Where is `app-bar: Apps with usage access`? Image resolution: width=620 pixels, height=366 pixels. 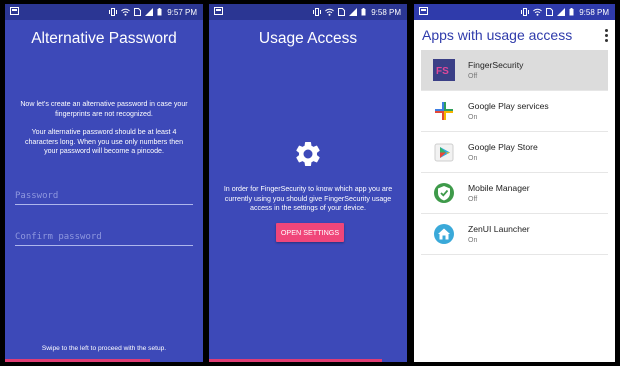
app-bar: Apps with usage access is located at coordinates (514, 35).